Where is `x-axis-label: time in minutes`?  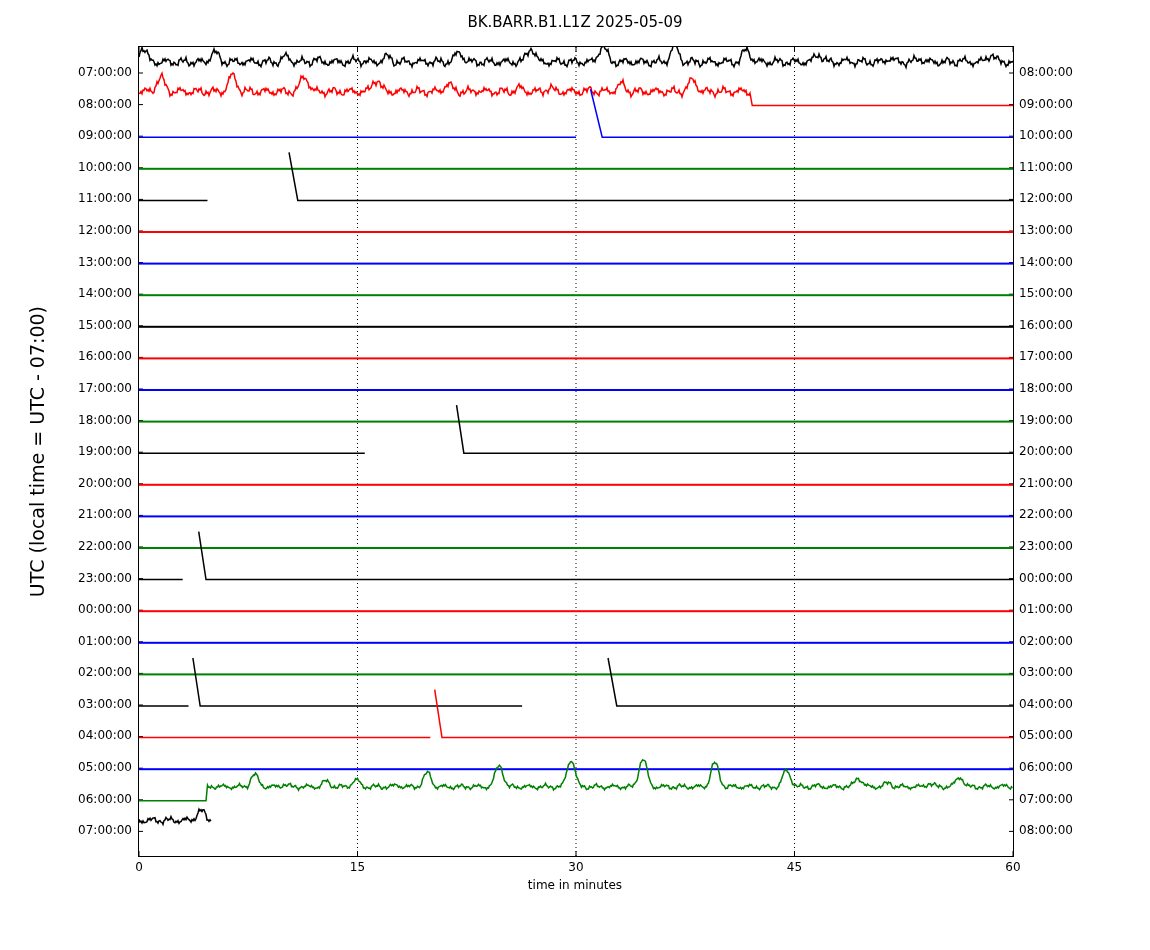
x-axis-label: time in minutes is located at coordinates (575, 885).